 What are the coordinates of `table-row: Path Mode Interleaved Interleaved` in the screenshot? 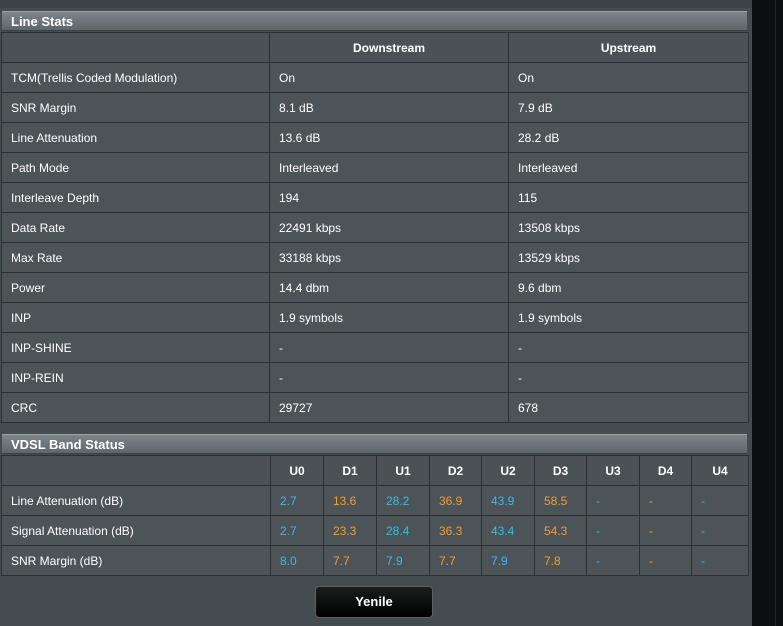 It's located at (375, 167).